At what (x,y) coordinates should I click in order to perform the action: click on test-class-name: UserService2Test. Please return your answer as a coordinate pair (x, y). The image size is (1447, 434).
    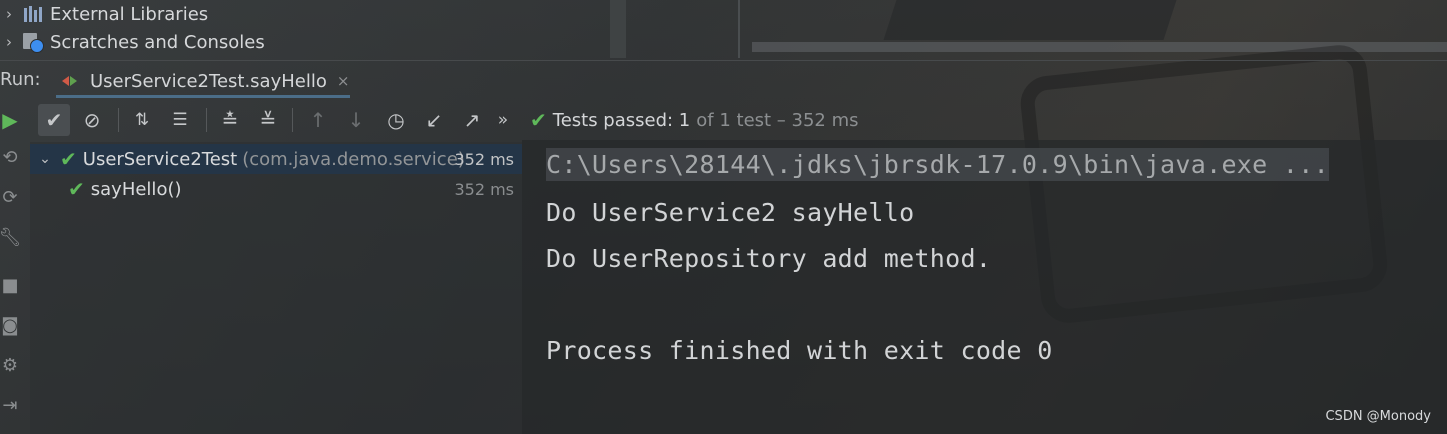
    Looking at the image, I should click on (160, 159).